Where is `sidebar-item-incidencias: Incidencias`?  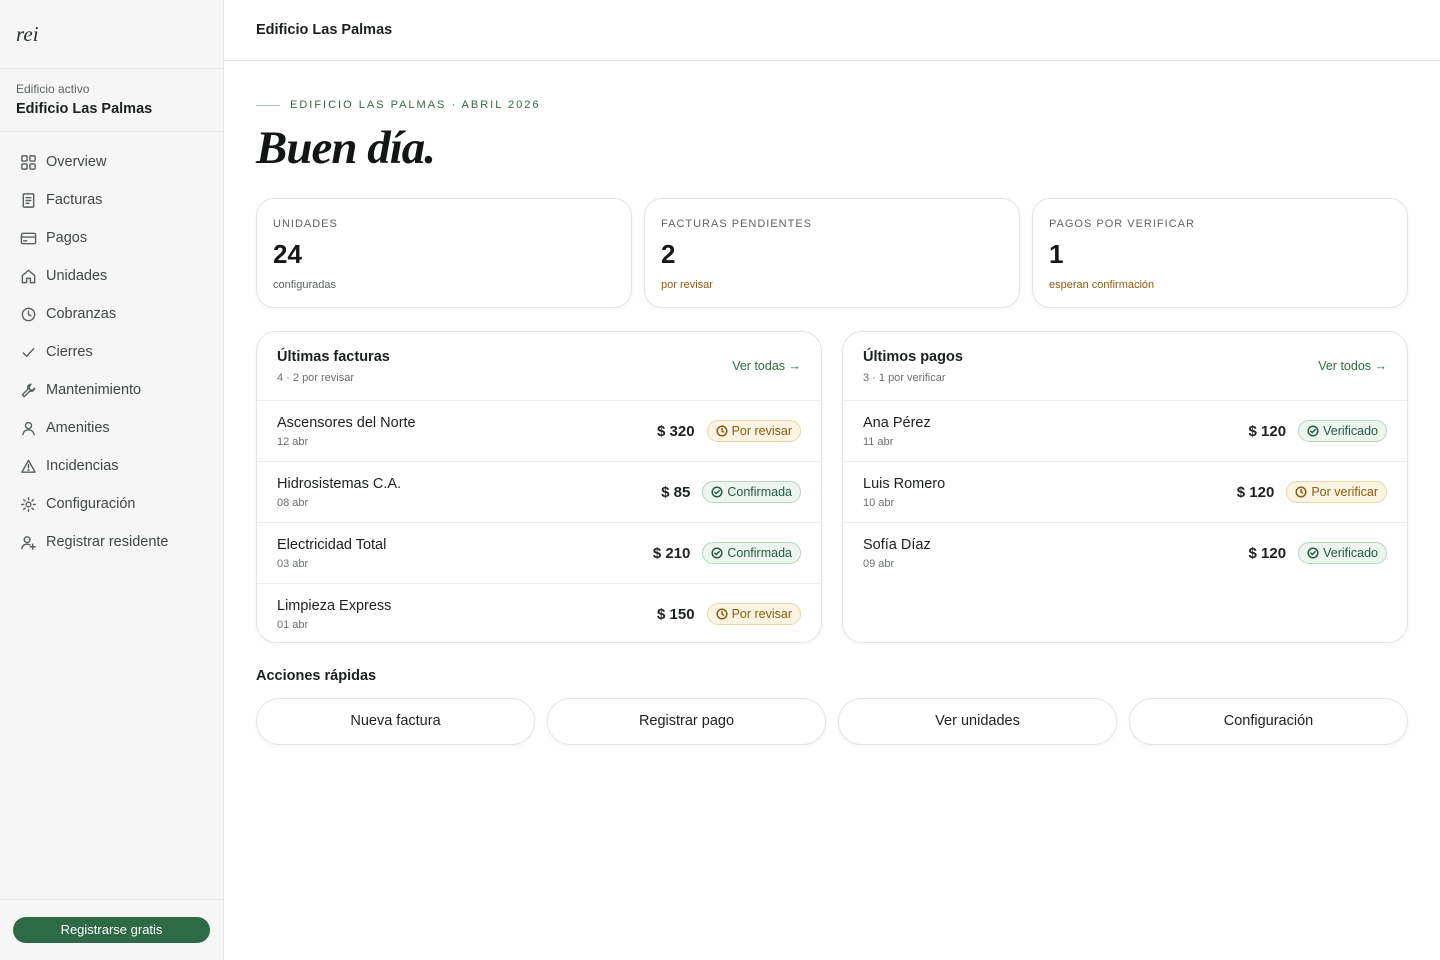
sidebar-item-incidencias: Incidencias is located at coordinates (111, 466).